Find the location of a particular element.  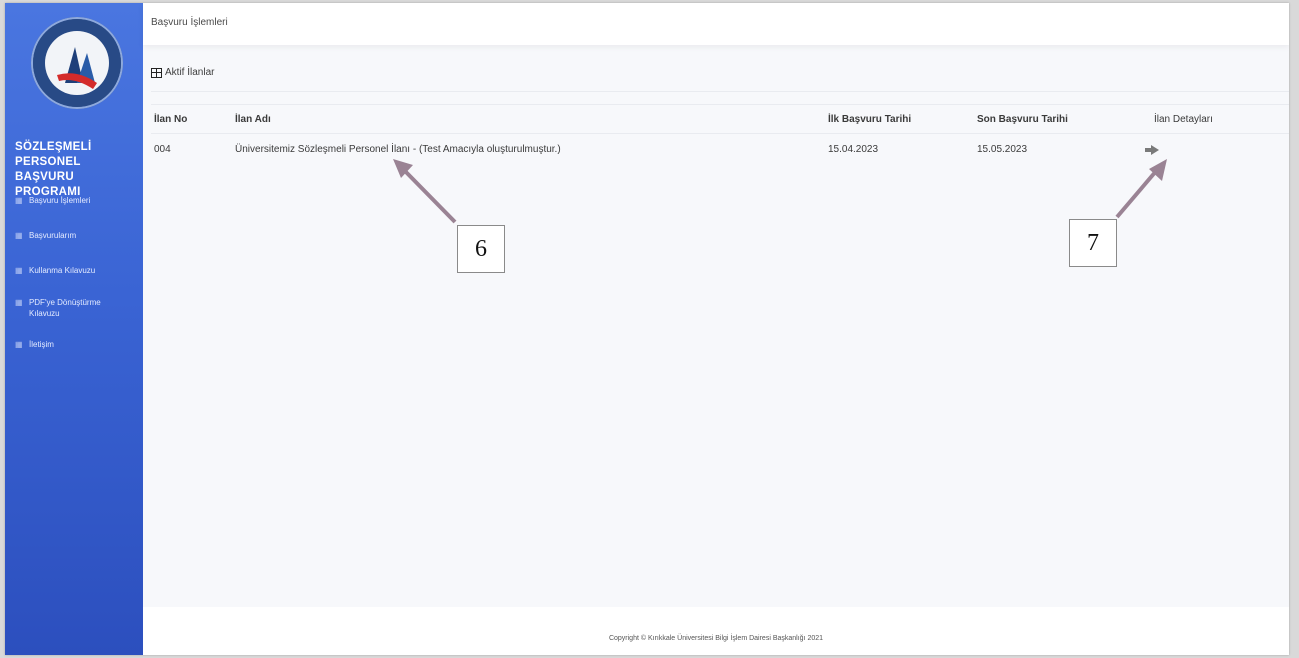

university-logo is located at coordinates (77, 63).